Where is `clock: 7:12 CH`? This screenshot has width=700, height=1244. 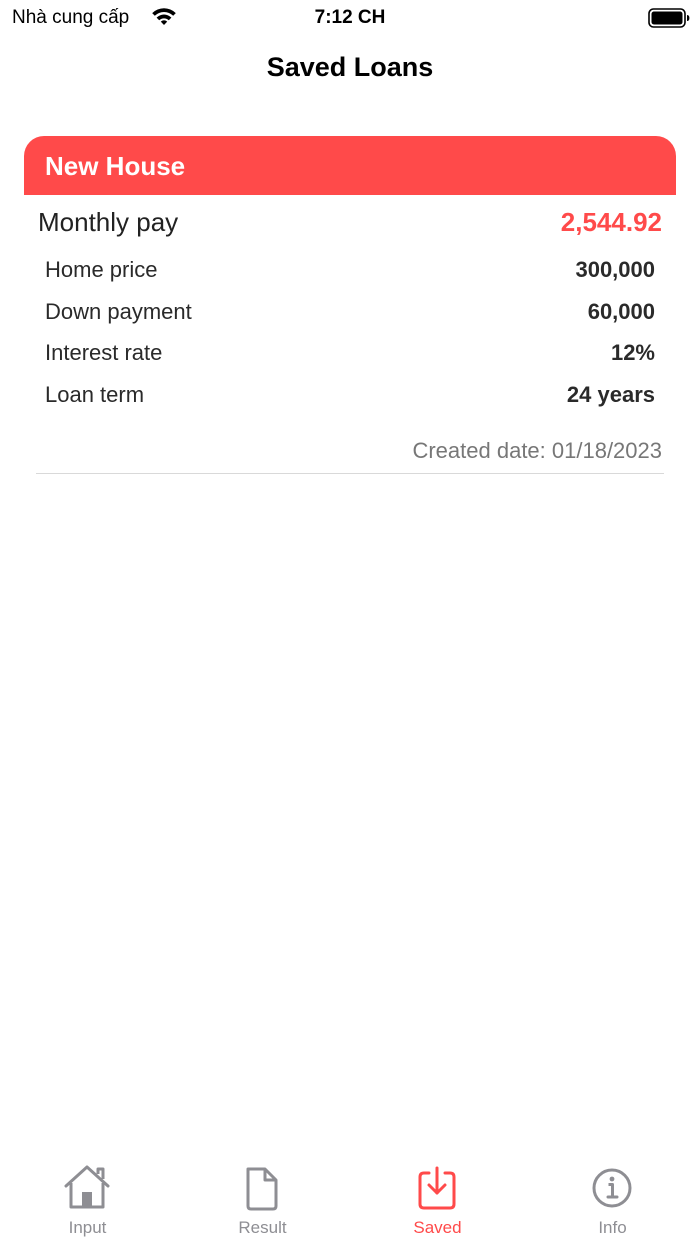 clock: 7:12 CH is located at coordinates (350, 17).